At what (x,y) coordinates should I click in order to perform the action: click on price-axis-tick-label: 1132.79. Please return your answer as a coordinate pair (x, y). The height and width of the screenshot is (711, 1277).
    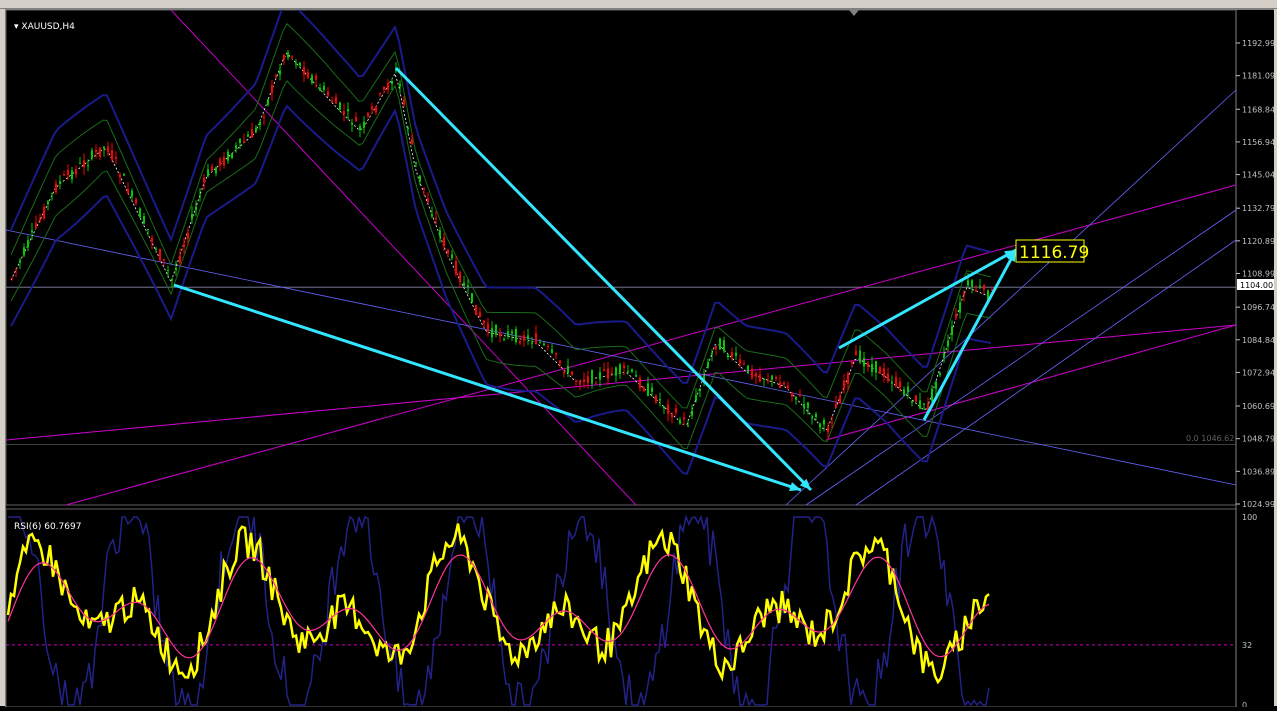
    Looking at the image, I should click on (1258, 208).